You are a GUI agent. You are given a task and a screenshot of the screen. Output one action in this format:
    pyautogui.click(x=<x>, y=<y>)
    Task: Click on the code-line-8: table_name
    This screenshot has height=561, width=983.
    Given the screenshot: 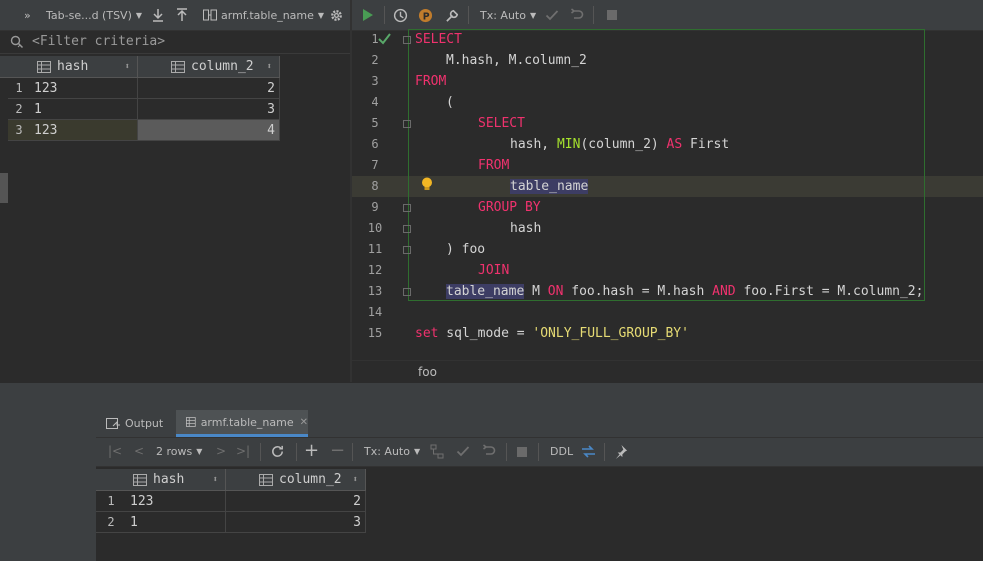 What is the action you would take?
    pyautogui.click(x=549, y=186)
    